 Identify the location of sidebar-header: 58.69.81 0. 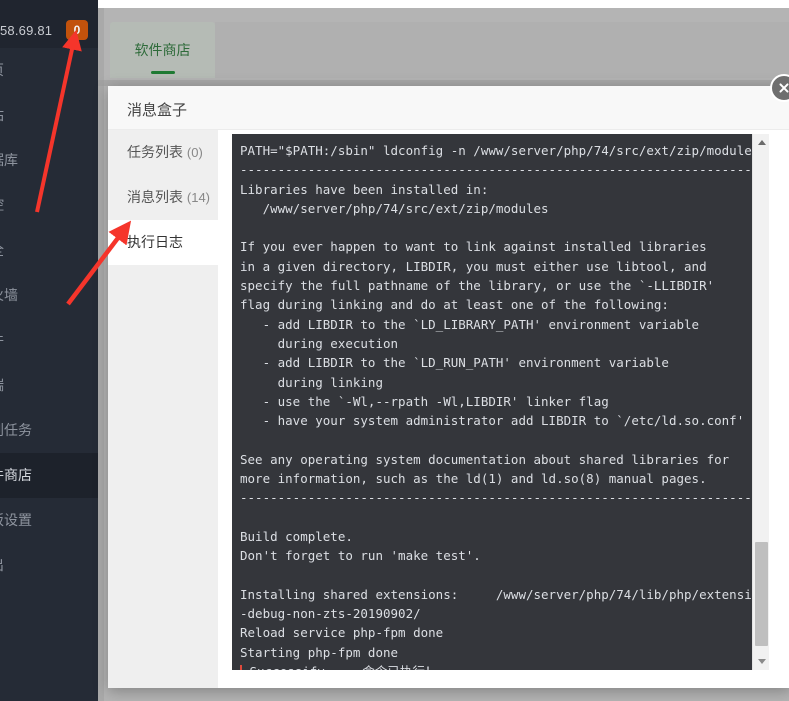
(49, 24).